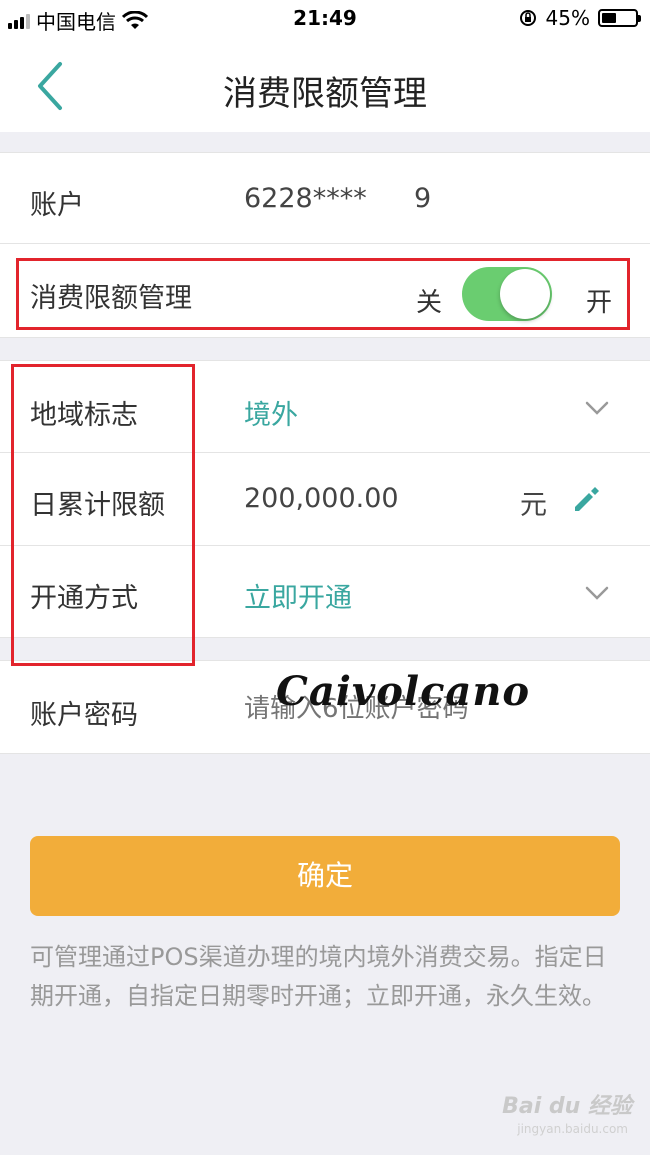  Describe the element at coordinates (567, 1106) in the screenshot. I see `baidu-watermark: Bai du 经验` at that location.